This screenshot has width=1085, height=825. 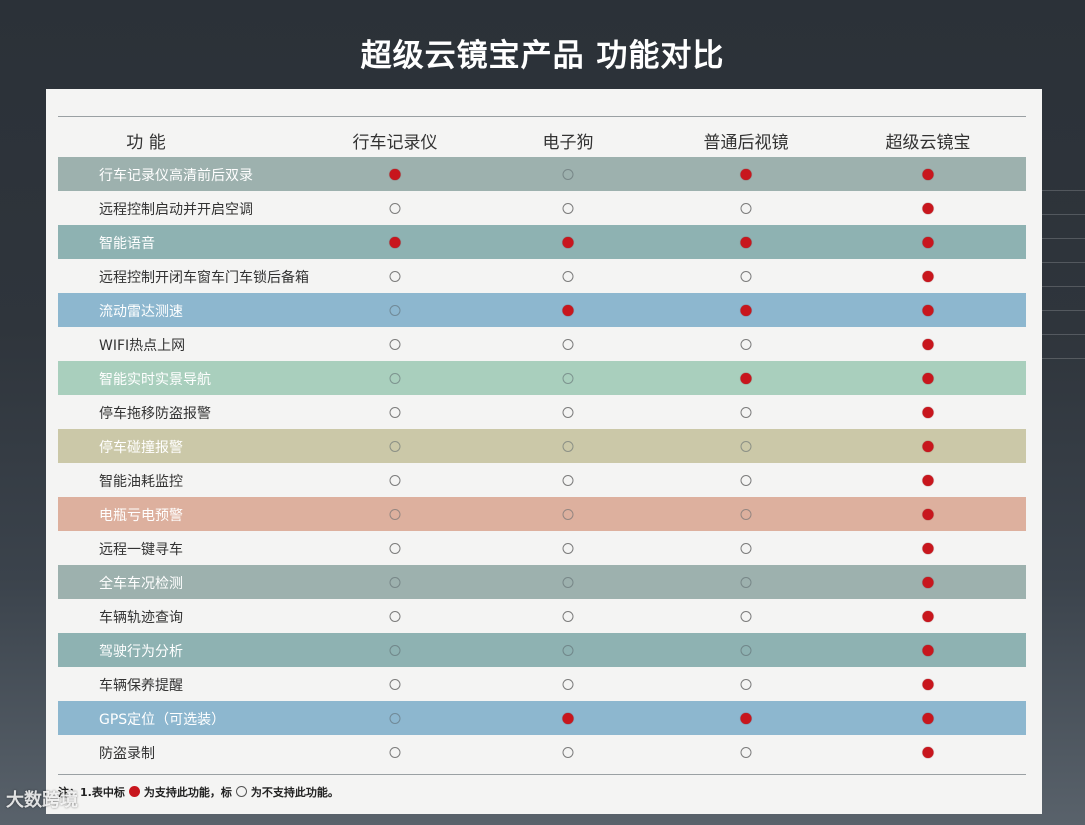 What do you see at coordinates (141, 618) in the screenshot?
I see `feature-label: 车辆轨迹查询` at bounding box center [141, 618].